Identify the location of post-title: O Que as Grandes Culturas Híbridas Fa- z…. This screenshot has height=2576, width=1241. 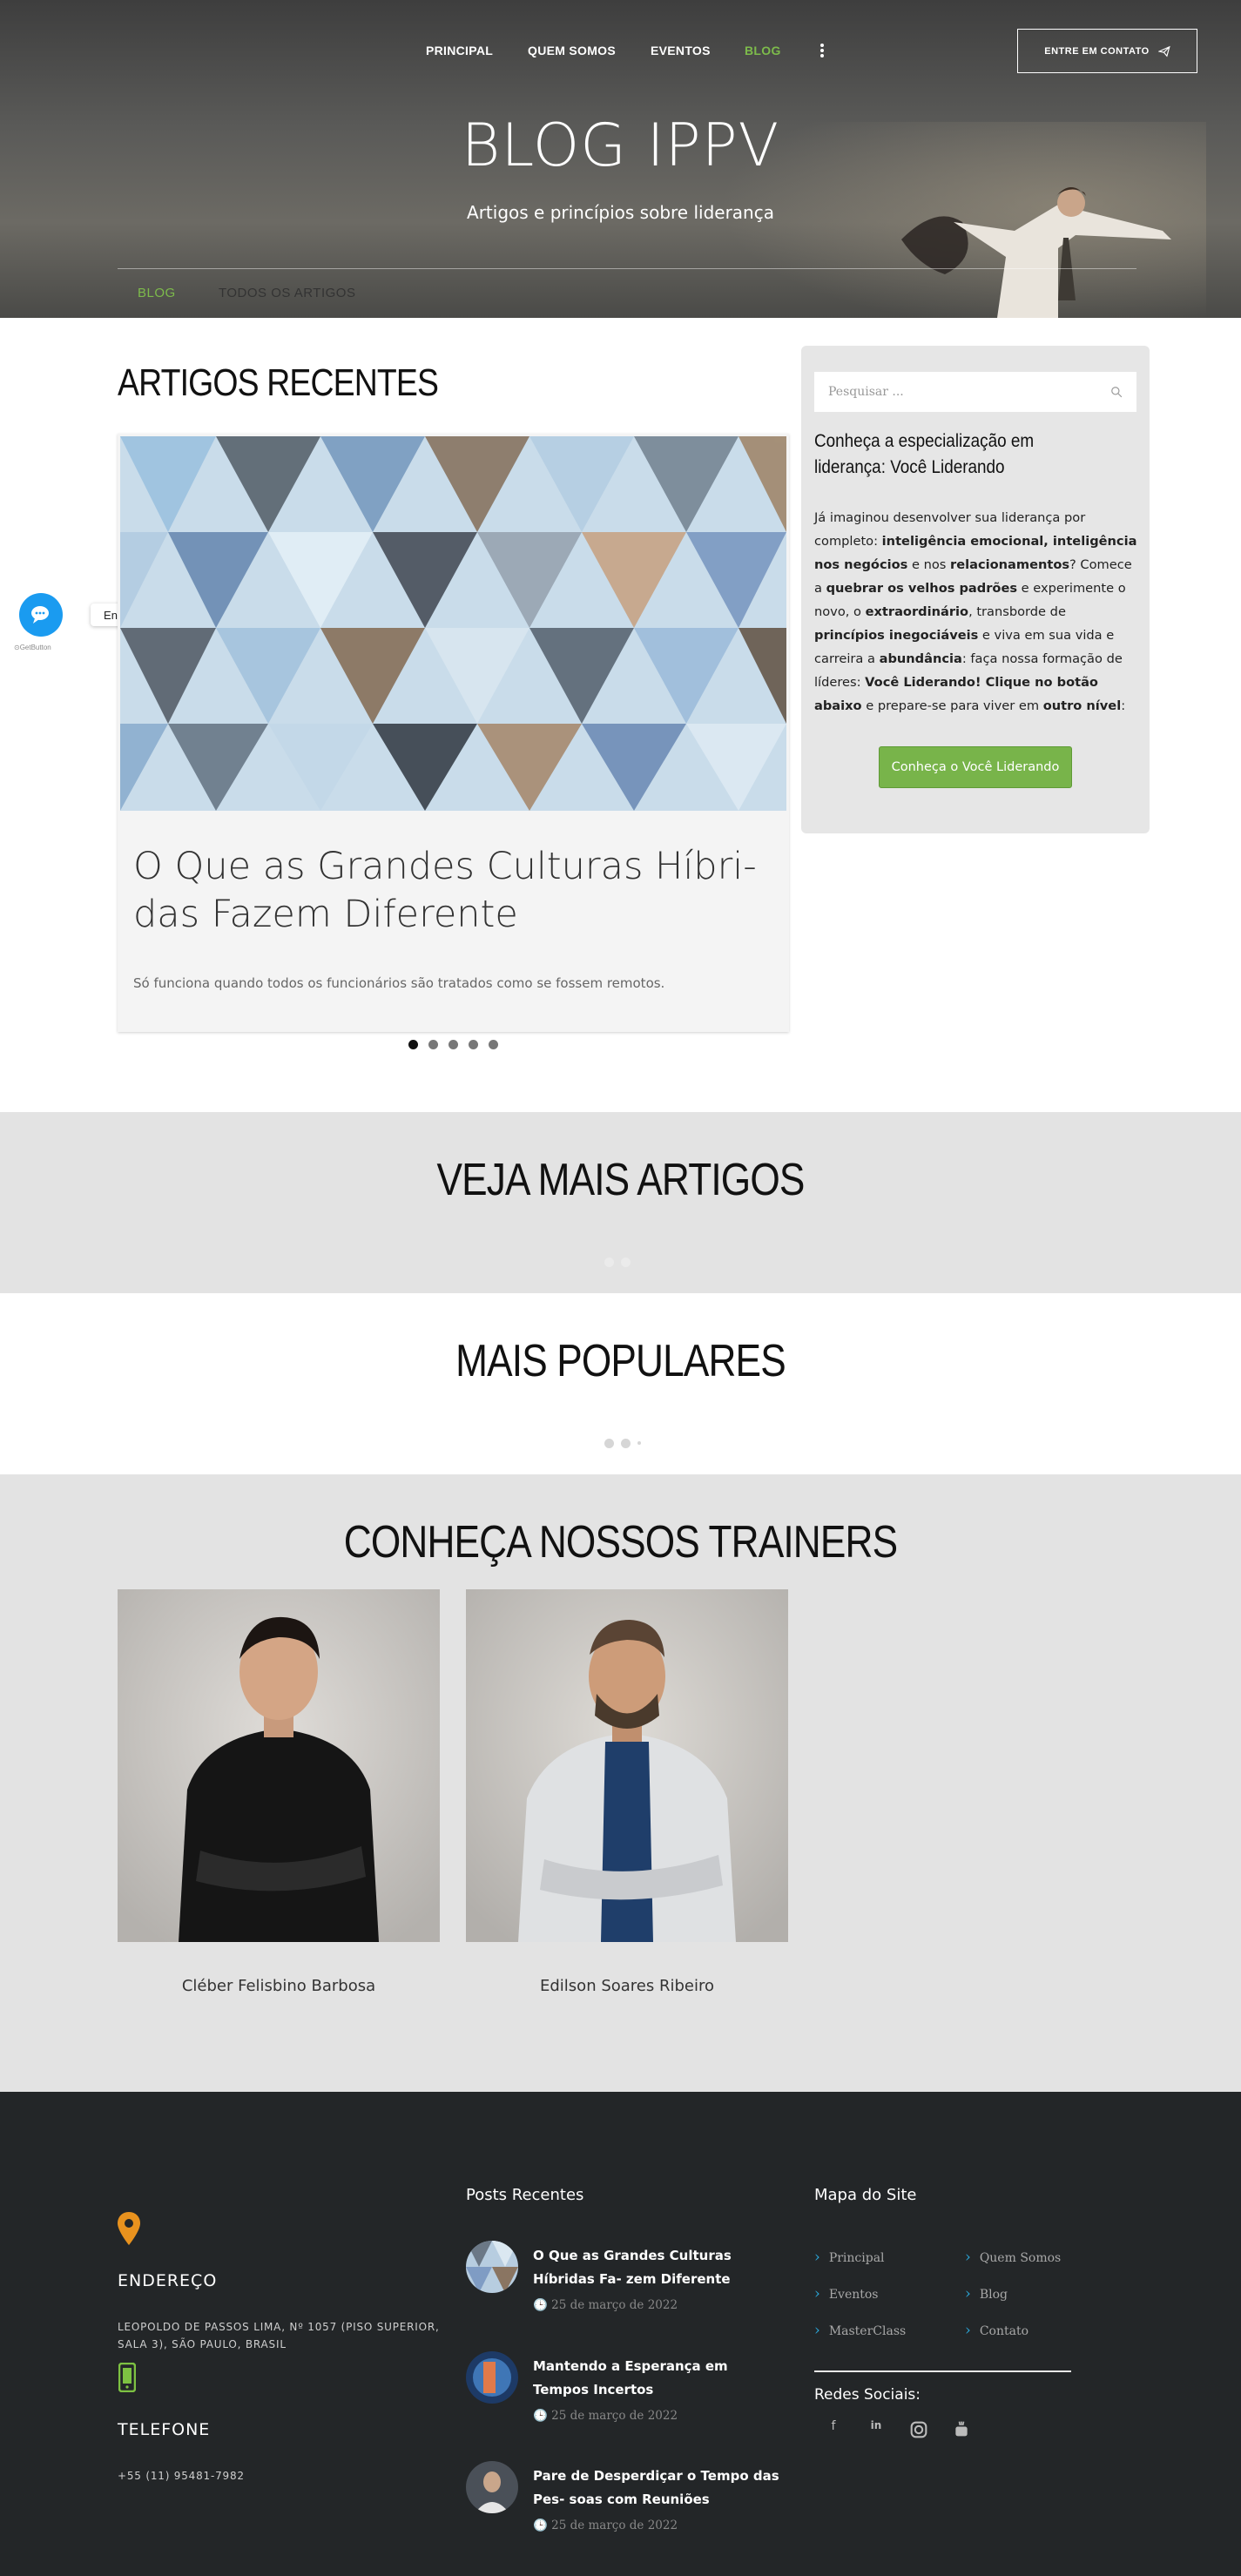
(659, 2267).